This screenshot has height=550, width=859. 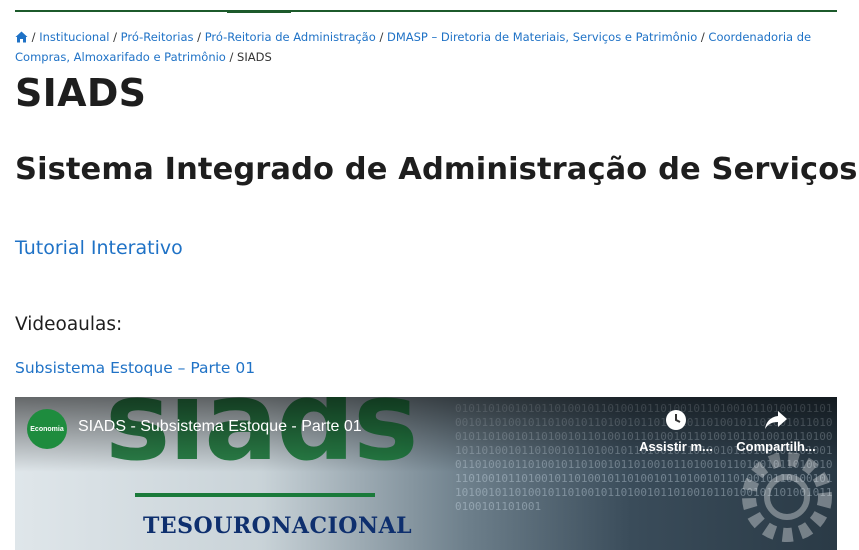 I want to click on breadcrumb-item-pro-reitoria-administracao: Pró-Reitoria de Administração, so click(x=290, y=37).